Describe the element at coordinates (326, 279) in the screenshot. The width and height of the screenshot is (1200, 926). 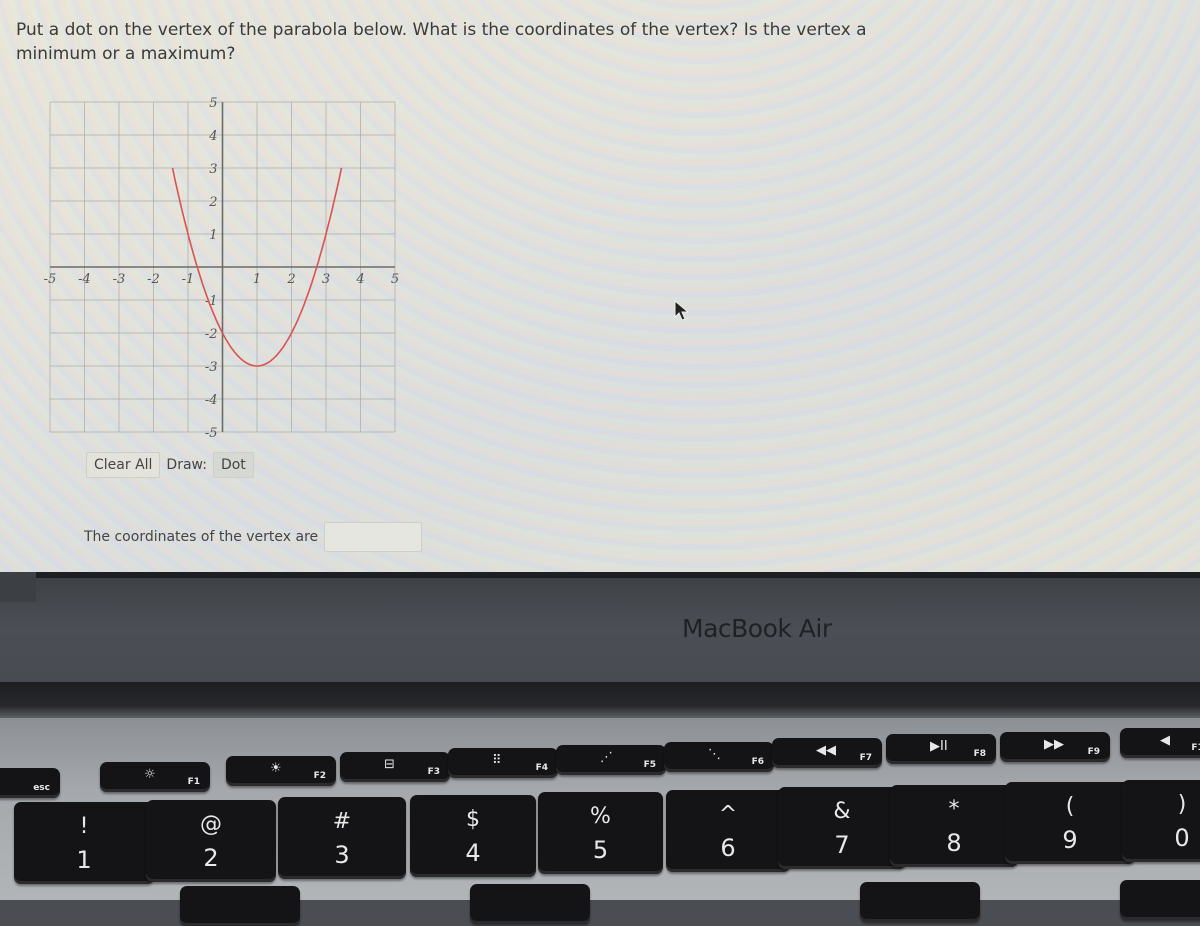
I see `x-tick-label: 3` at that location.